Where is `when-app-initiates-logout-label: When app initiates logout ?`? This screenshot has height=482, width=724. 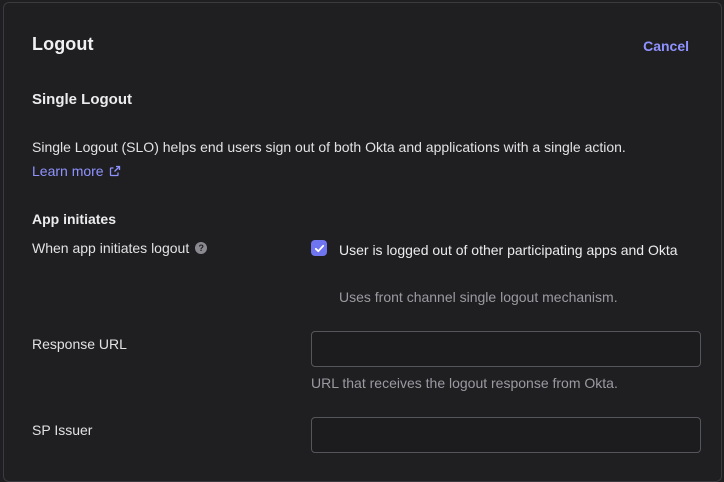
when-app-initiates-logout-label: When app initiates logout ? is located at coordinates (120, 248).